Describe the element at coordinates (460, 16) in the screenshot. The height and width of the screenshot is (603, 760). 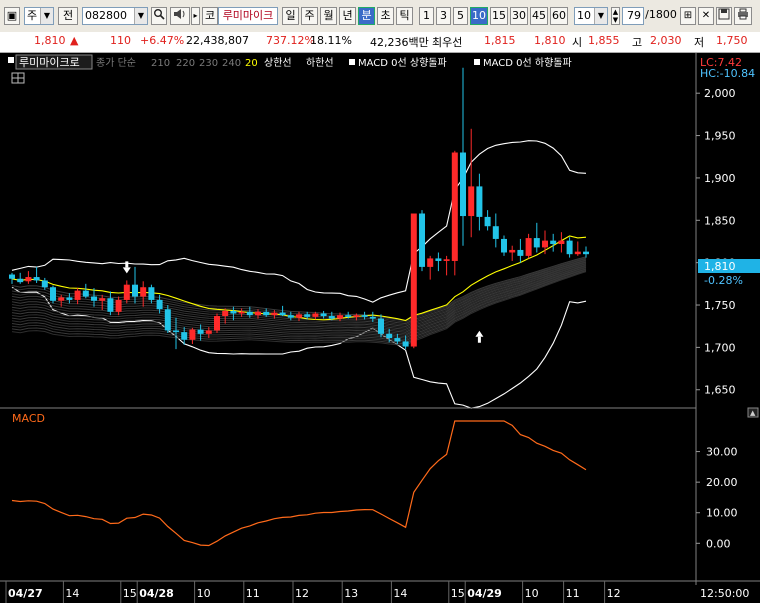
I see `interval-button: 5` at that location.